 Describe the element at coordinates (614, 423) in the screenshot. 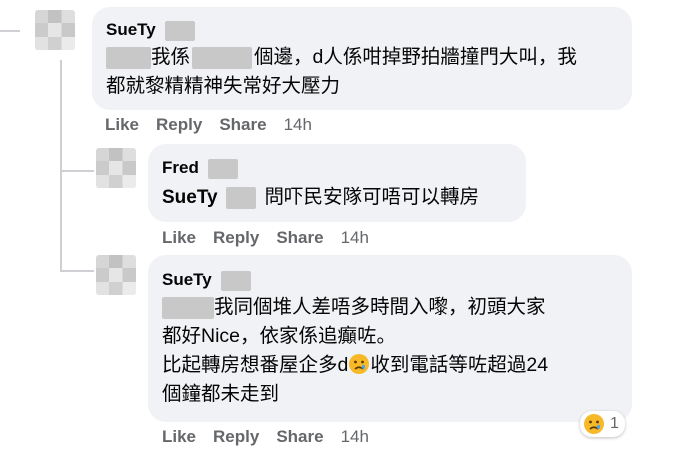

I see `reaction-count: 1` at that location.